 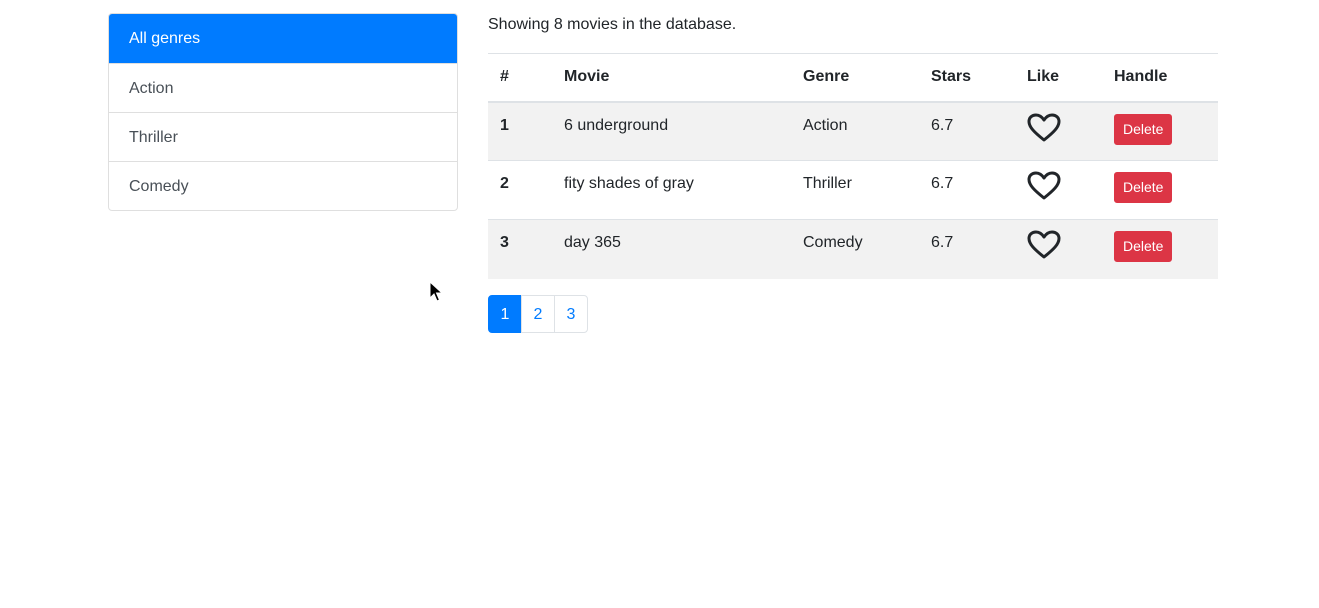 What do you see at coordinates (538, 313) in the screenshot?
I see `page-link-2: 2` at bounding box center [538, 313].